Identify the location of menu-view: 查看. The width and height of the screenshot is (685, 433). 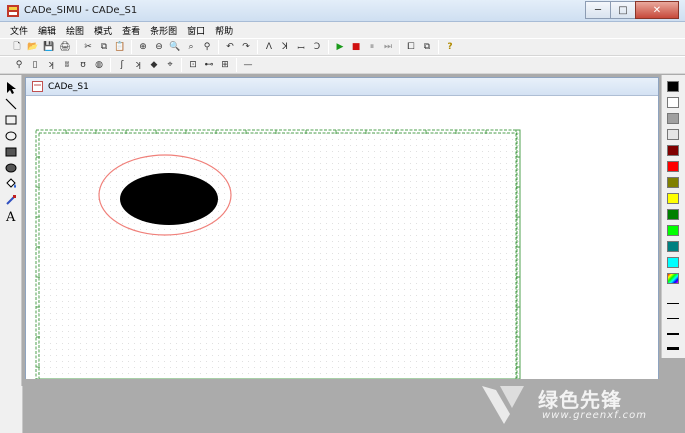
(131, 30).